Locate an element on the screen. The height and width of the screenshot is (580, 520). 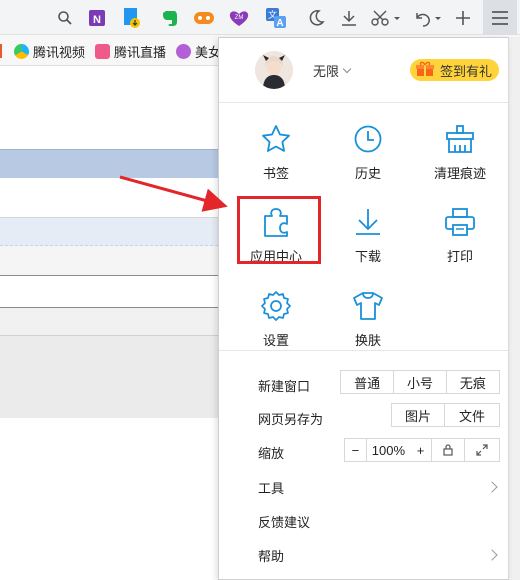
bookmark-icon is located at coordinates (1, 51).